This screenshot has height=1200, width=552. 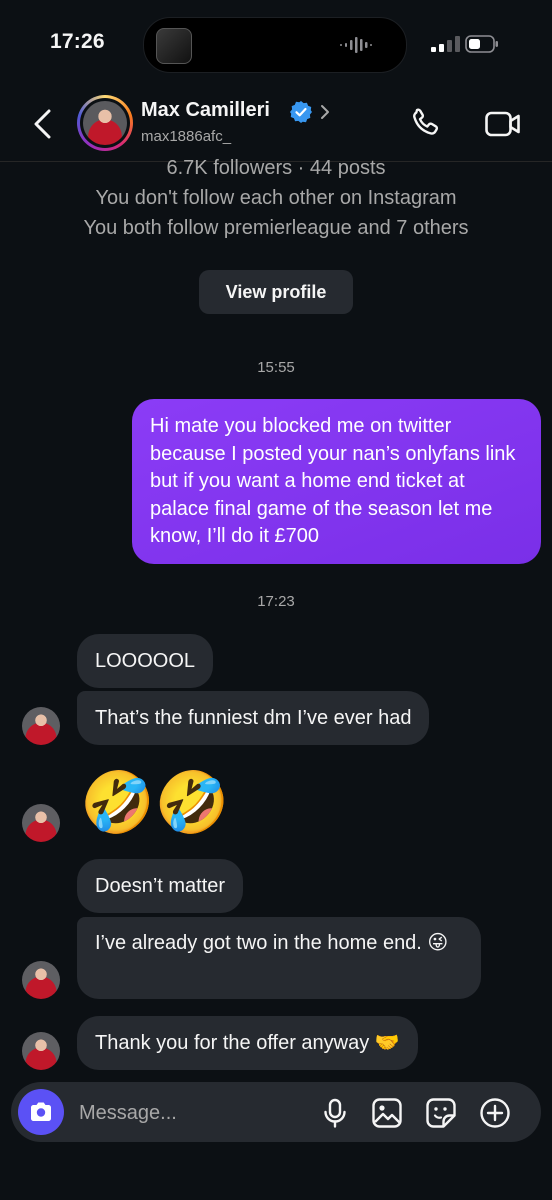 What do you see at coordinates (387, 1113) in the screenshot?
I see `gallery-icon` at bounding box center [387, 1113].